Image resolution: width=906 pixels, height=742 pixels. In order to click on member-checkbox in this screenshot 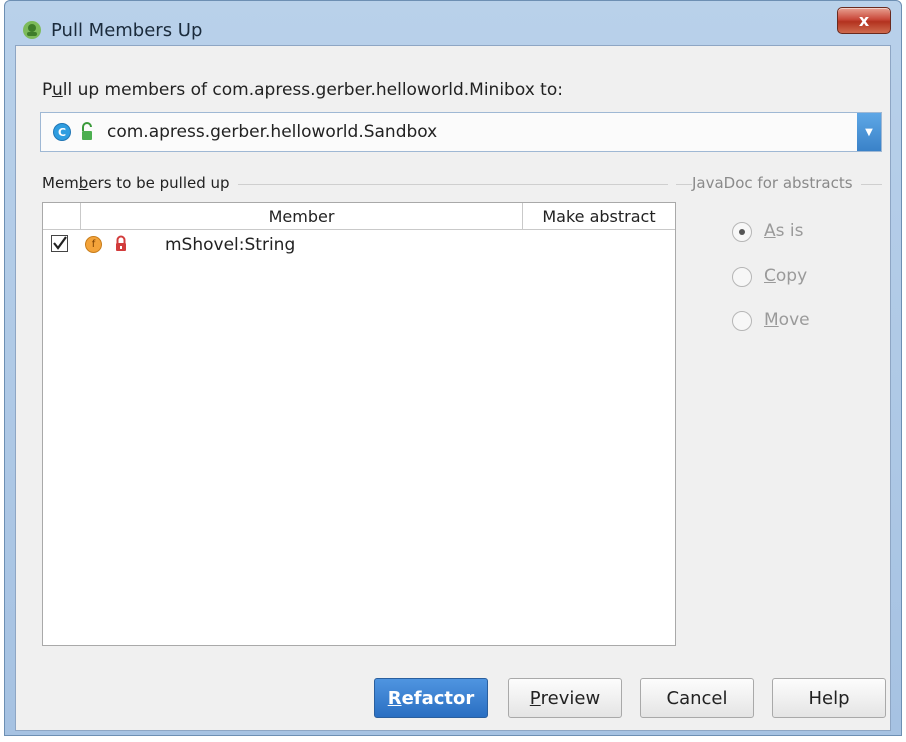, I will do `click(59, 243)`.